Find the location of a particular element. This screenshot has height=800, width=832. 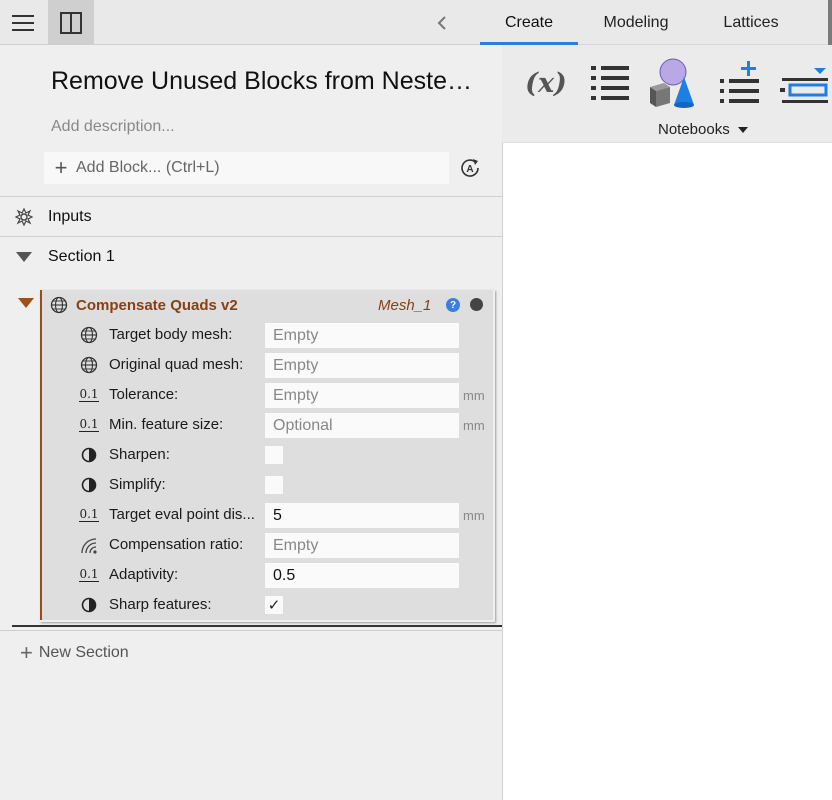

param-row: 0.1 Min. feature size: Optional mm is located at coordinates (267, 425).